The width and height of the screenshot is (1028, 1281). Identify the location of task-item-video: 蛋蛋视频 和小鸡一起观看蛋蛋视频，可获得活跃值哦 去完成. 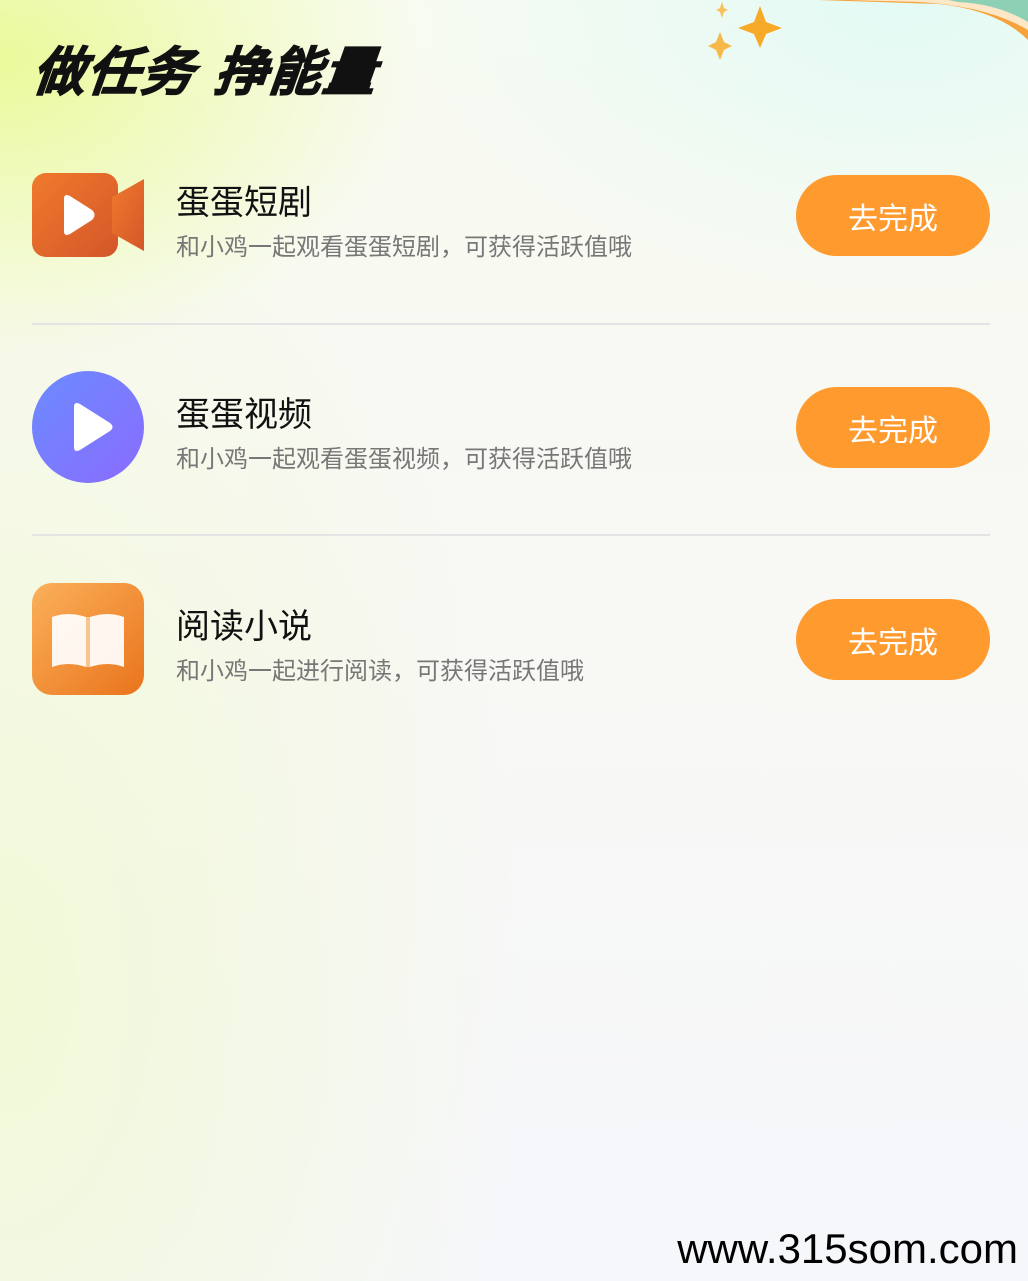
(511, 427).